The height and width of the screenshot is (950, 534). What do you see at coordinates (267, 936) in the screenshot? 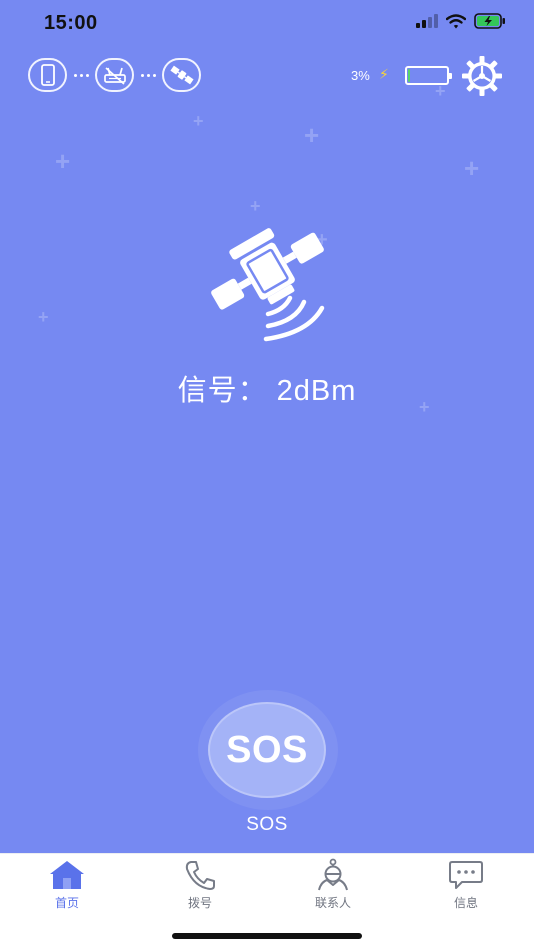
I see `home-indicator` at bounding box center [267, 936].